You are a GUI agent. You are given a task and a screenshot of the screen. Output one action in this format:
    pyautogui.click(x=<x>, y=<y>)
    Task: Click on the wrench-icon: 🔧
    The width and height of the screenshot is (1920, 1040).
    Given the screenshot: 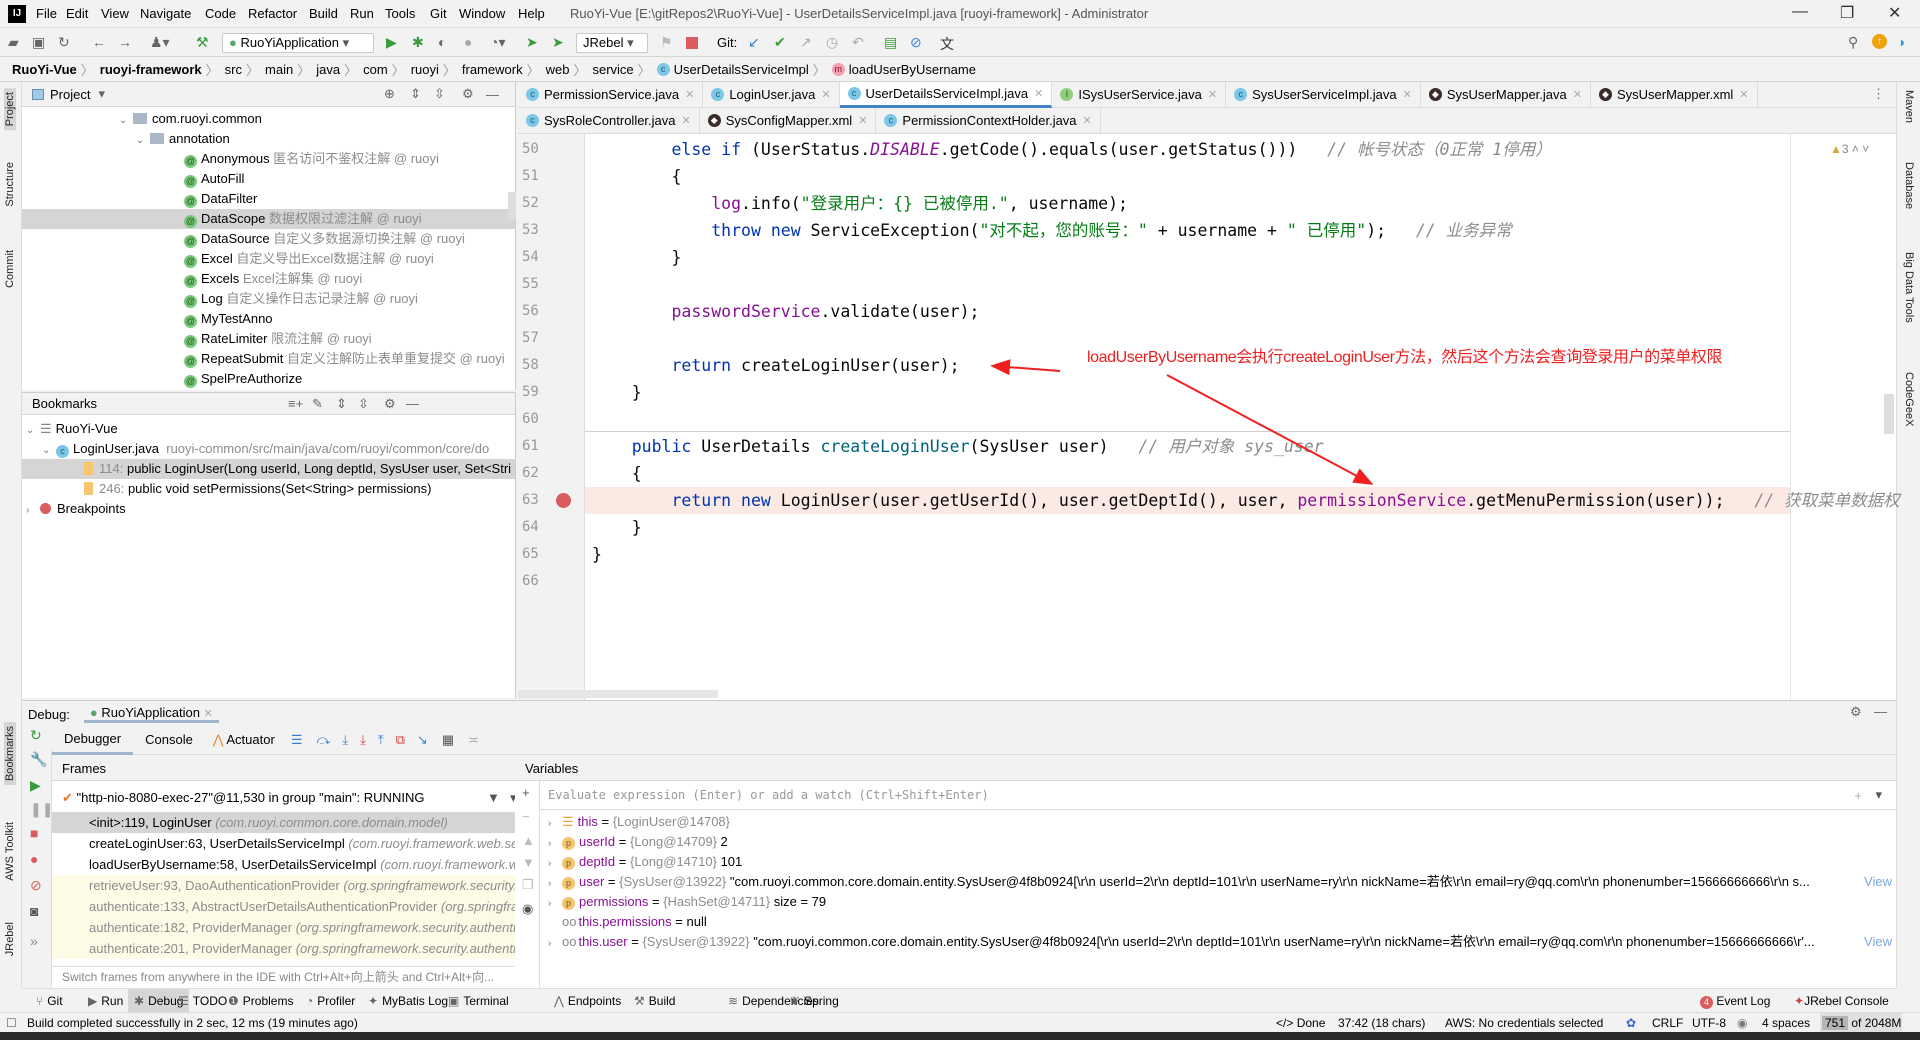 What is the action you would take?
    pyautogui.click(x=38, y=759)
    